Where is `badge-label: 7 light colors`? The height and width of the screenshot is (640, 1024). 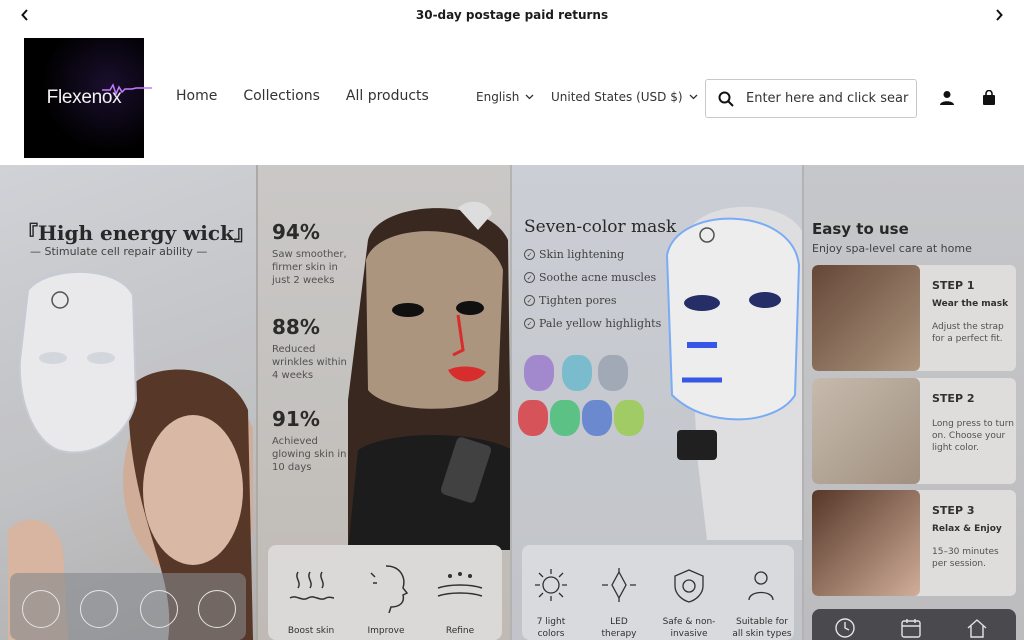 badge-label: 7 light colors is located at coordinates (551, 628).